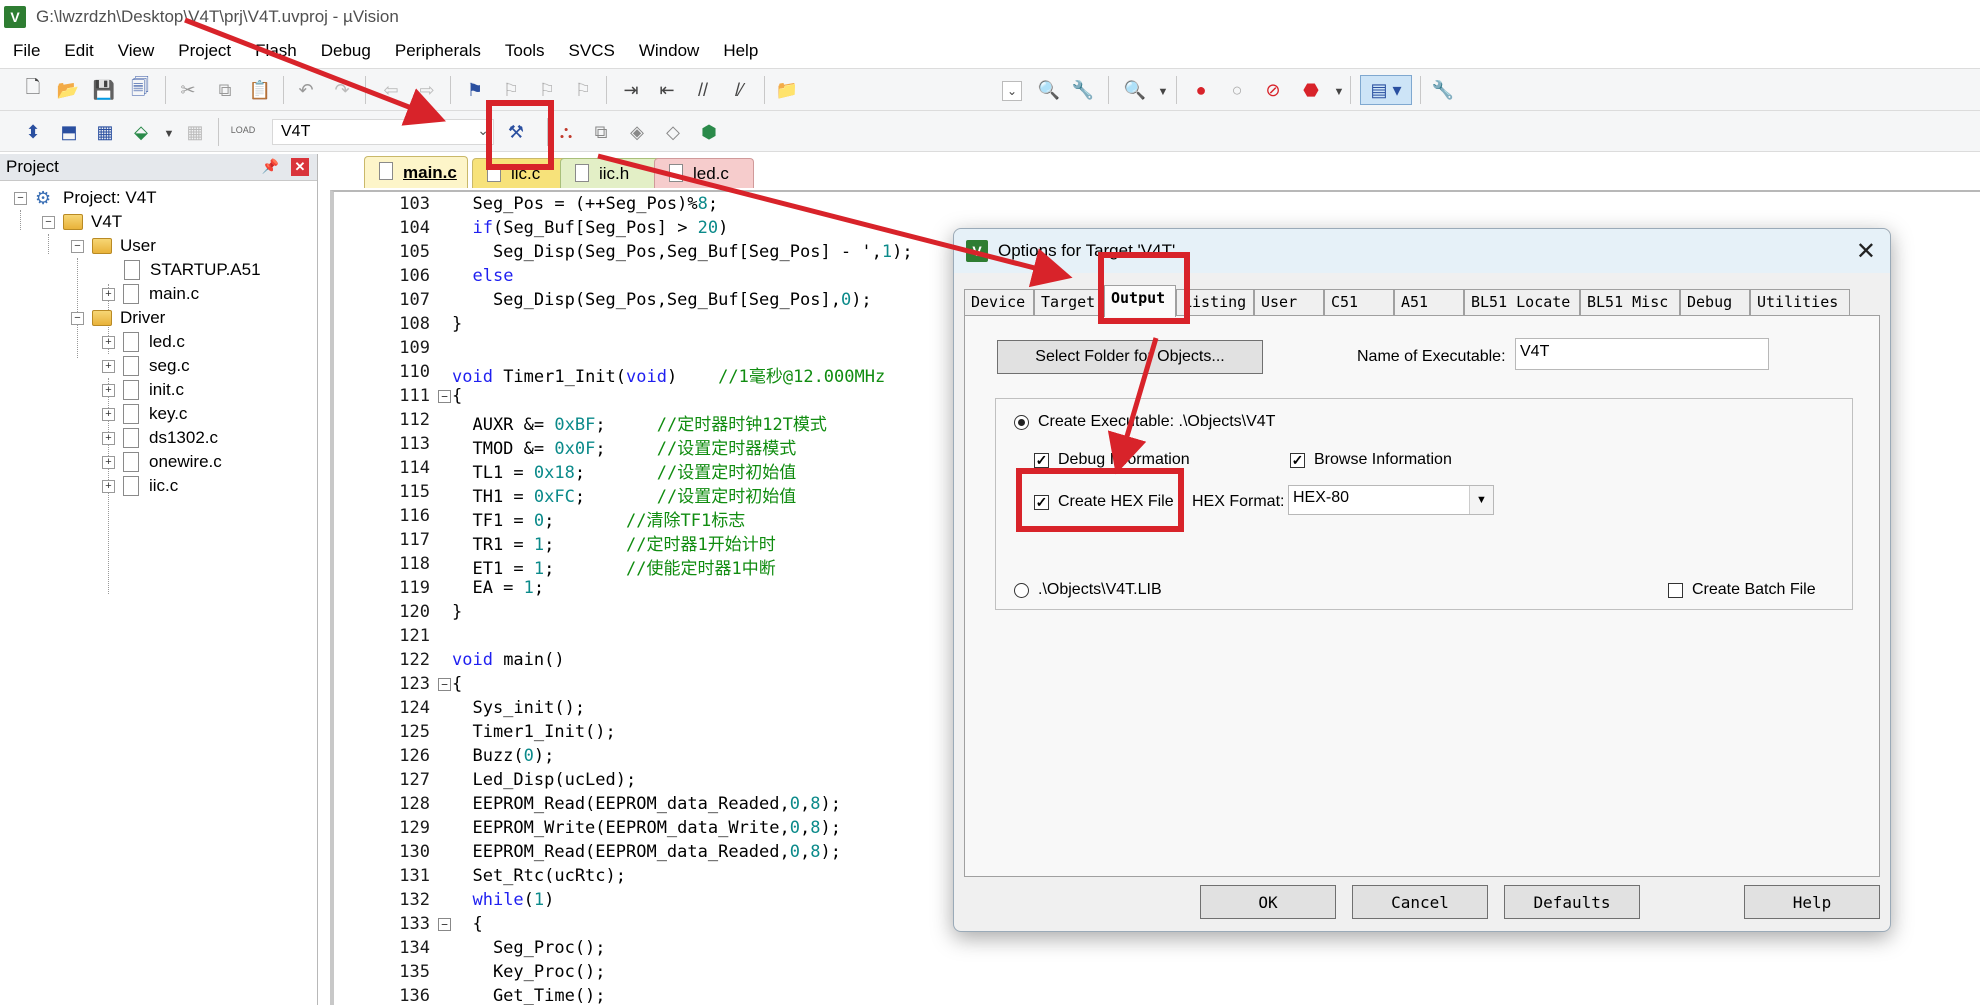 The width and height of the screenshot is (1980, 1005). What do you see at coordinates (391, 90) in the screenshot?
I see `navigate-back-icon: ⇦` at bounding box center [391, 90].